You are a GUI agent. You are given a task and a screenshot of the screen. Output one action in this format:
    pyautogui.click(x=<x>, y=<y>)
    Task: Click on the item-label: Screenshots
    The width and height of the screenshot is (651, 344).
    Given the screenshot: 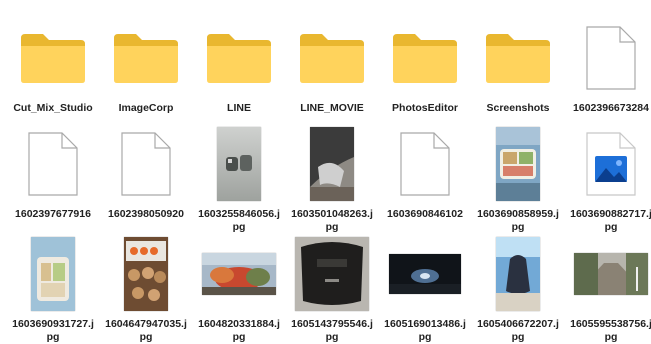 What is the action you would take?
    pyautogui.click(x=518, y=108)
    